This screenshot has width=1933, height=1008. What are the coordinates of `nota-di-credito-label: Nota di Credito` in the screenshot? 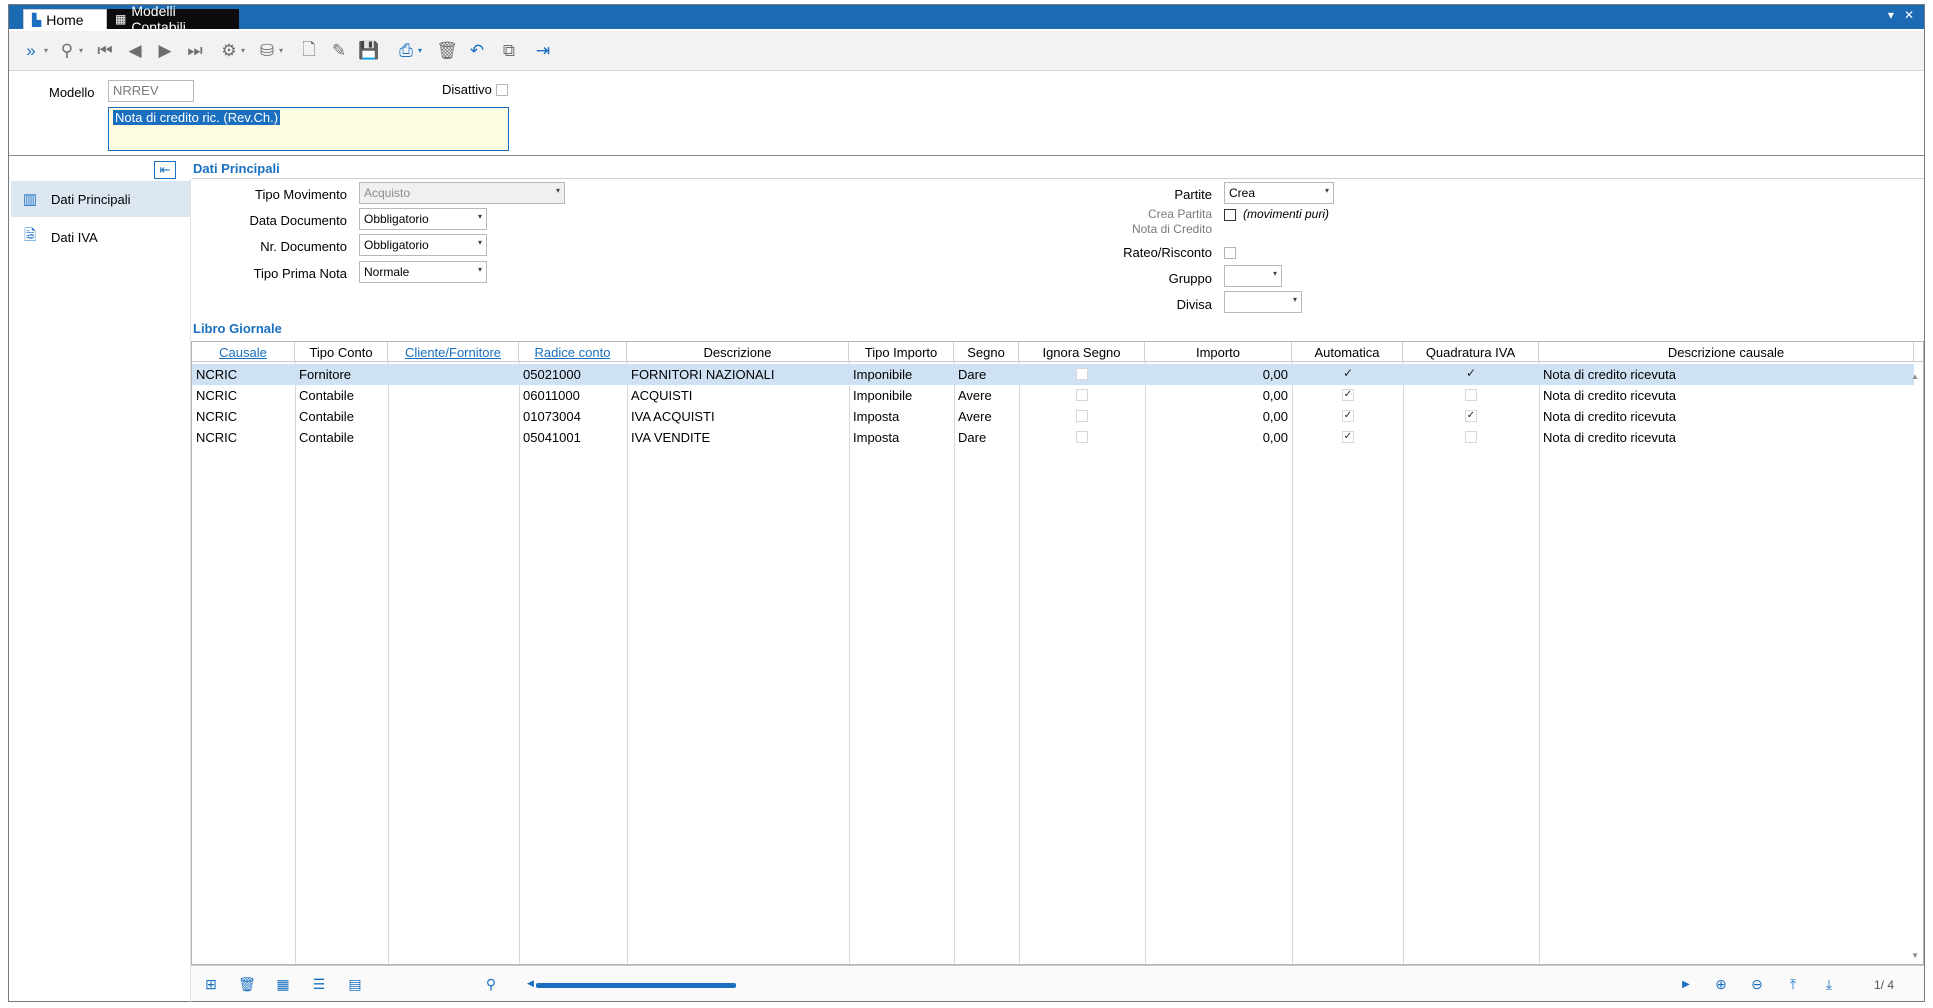 It's located at (1171, 229).